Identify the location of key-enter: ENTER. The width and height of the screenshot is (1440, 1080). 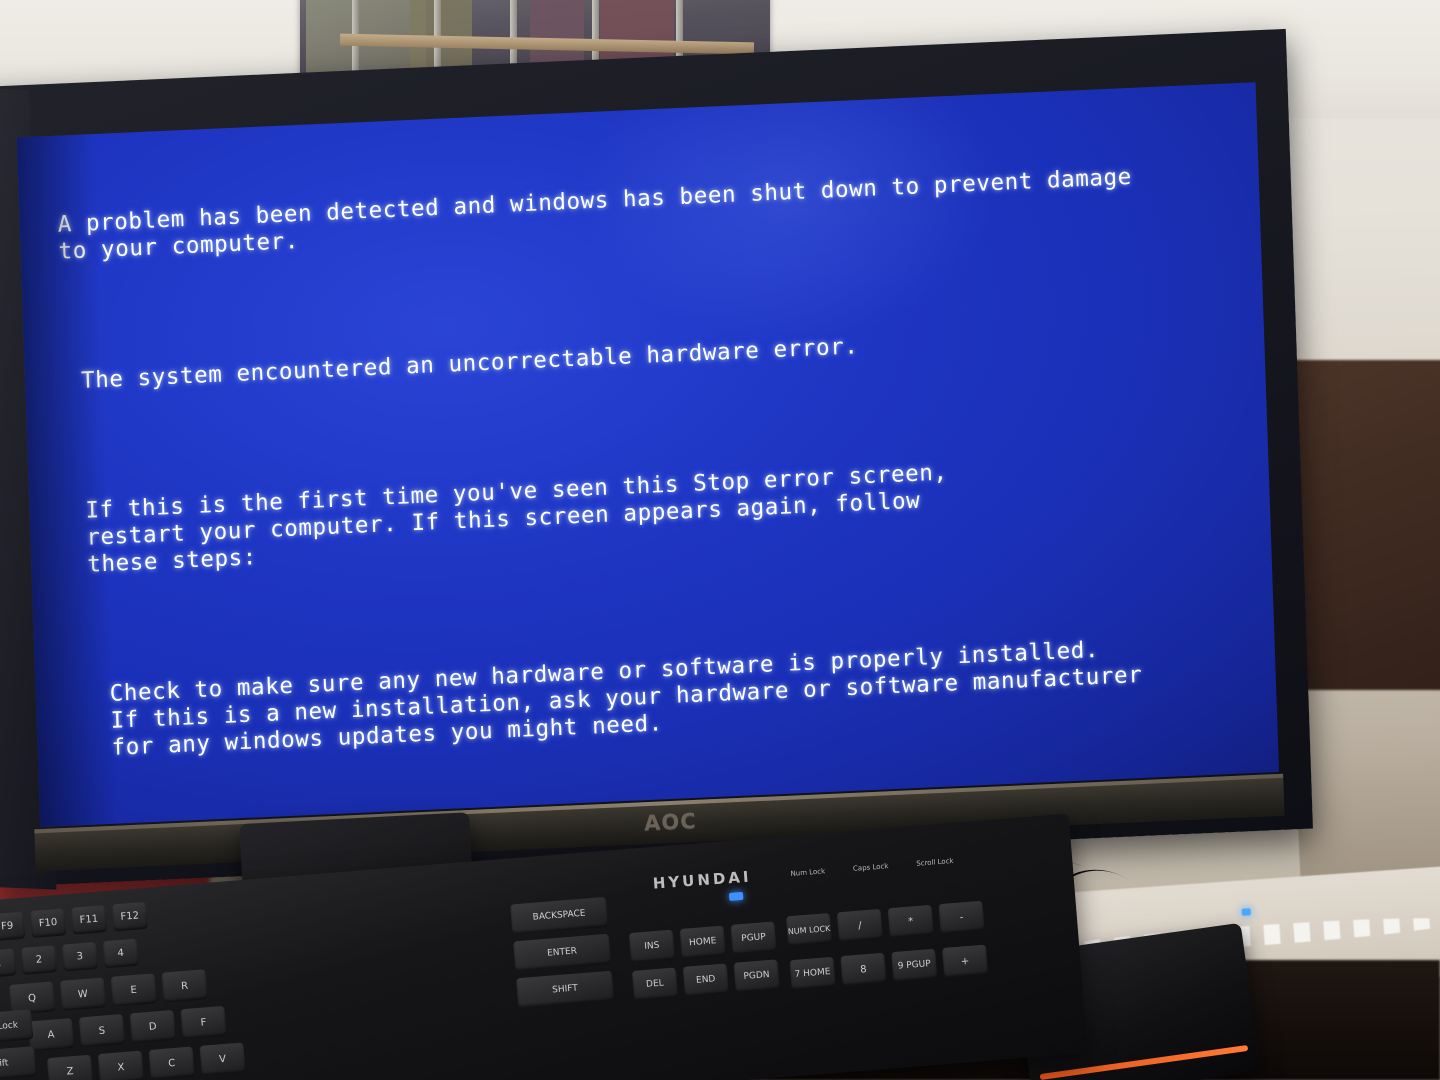
(562, 952).